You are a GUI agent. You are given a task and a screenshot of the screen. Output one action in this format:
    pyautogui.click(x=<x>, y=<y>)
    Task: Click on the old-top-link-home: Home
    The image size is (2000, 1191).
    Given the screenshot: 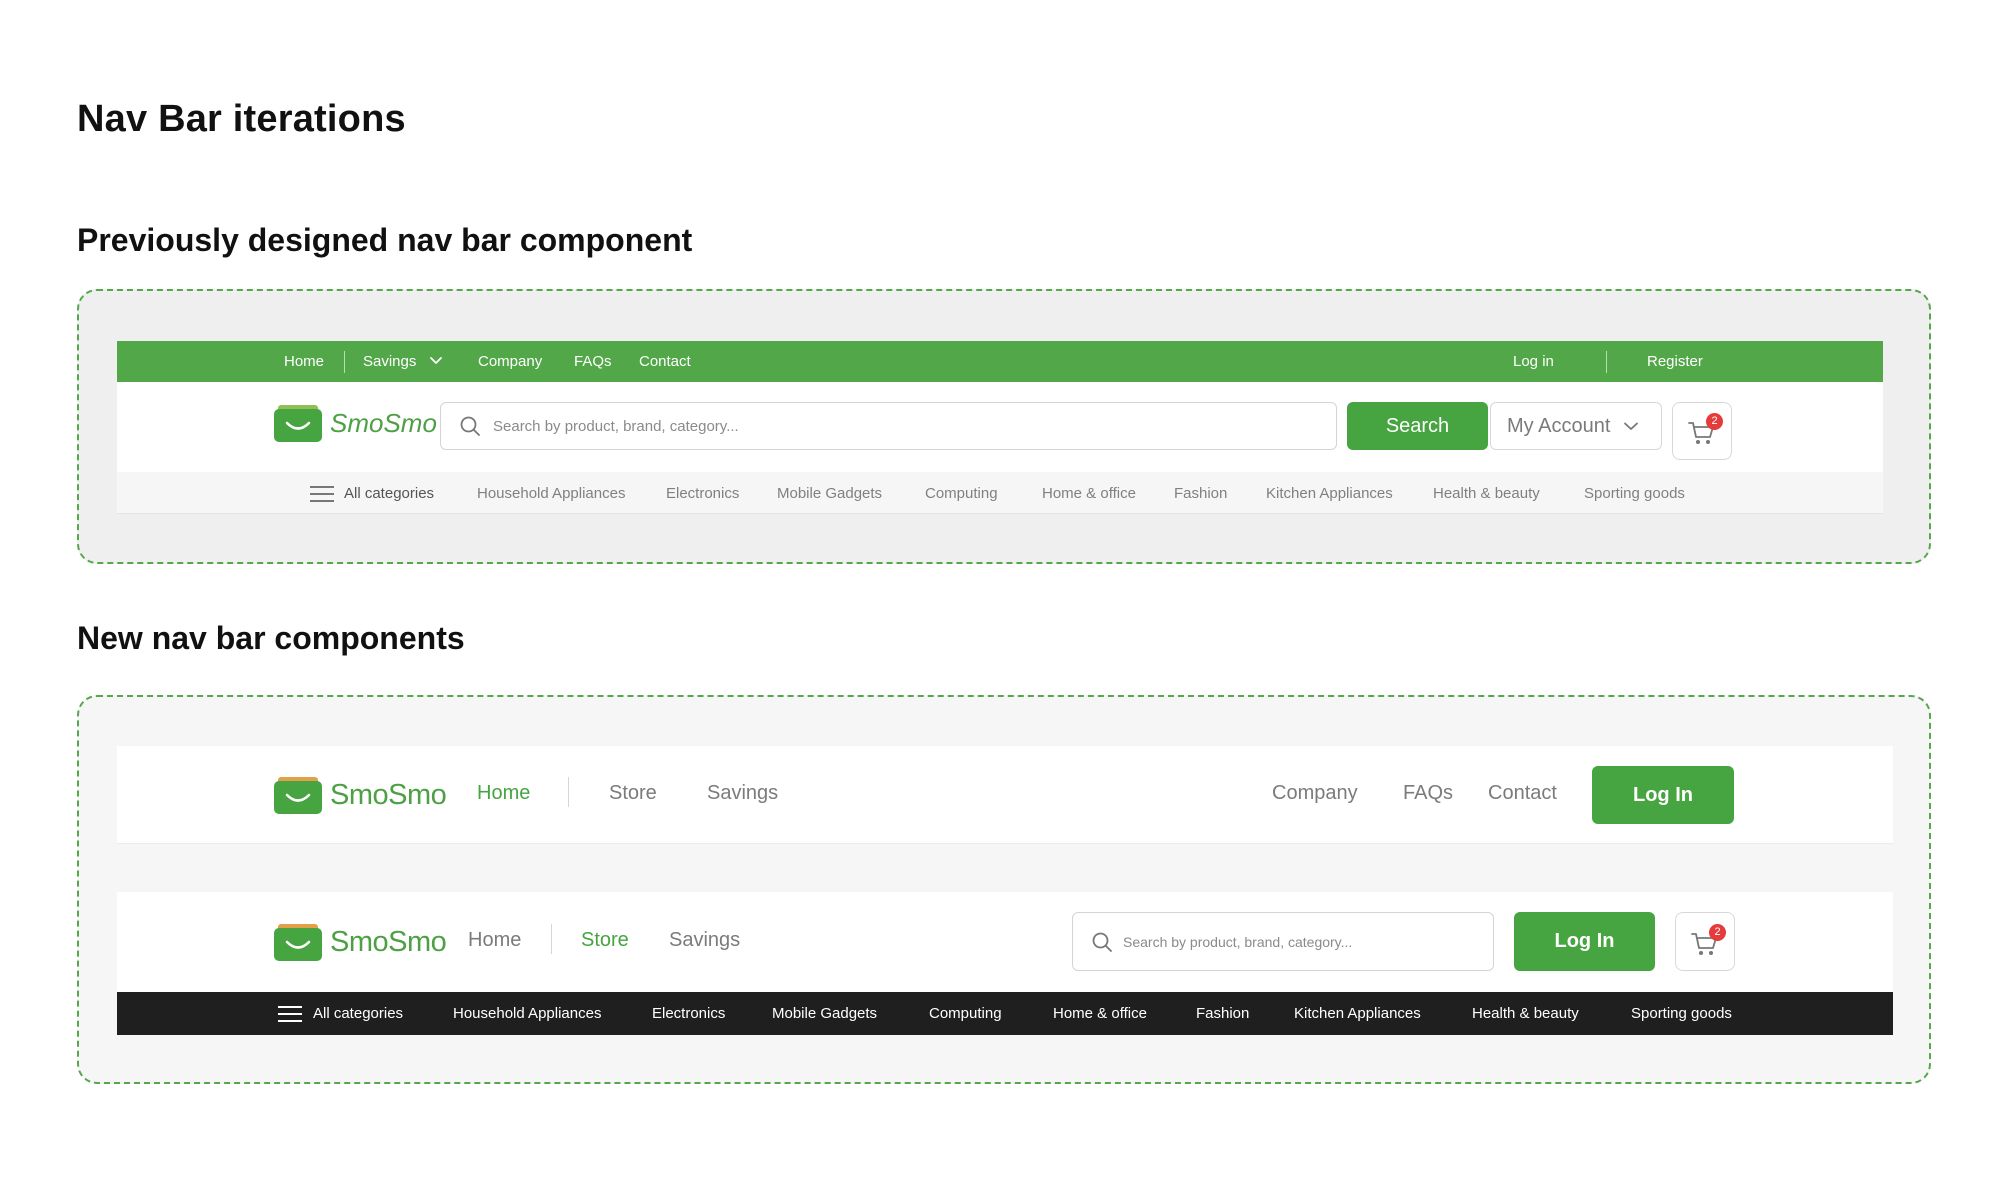 What is the action you would take?
    pyautogui.click(x=304, y=361)
    